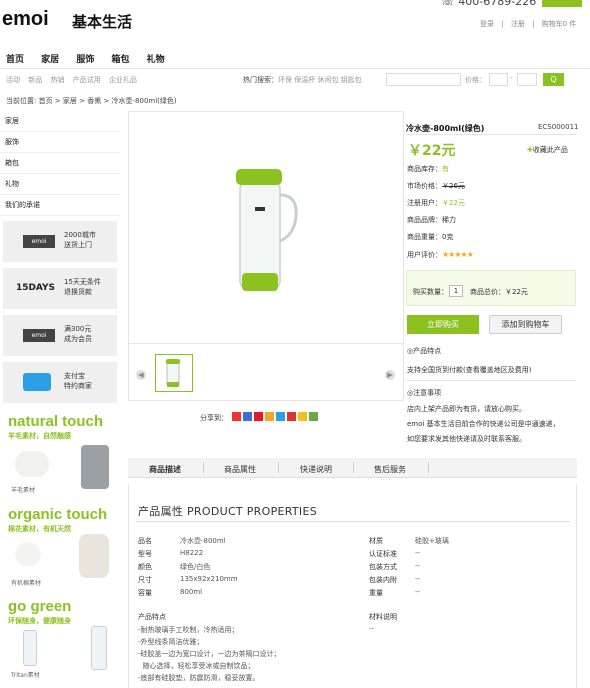  What do you see at coordinates (60, 241) in the screenshot?
I see `promise-delivery: emoi 2000城市 送货上门` at bounding box center [60, 241].